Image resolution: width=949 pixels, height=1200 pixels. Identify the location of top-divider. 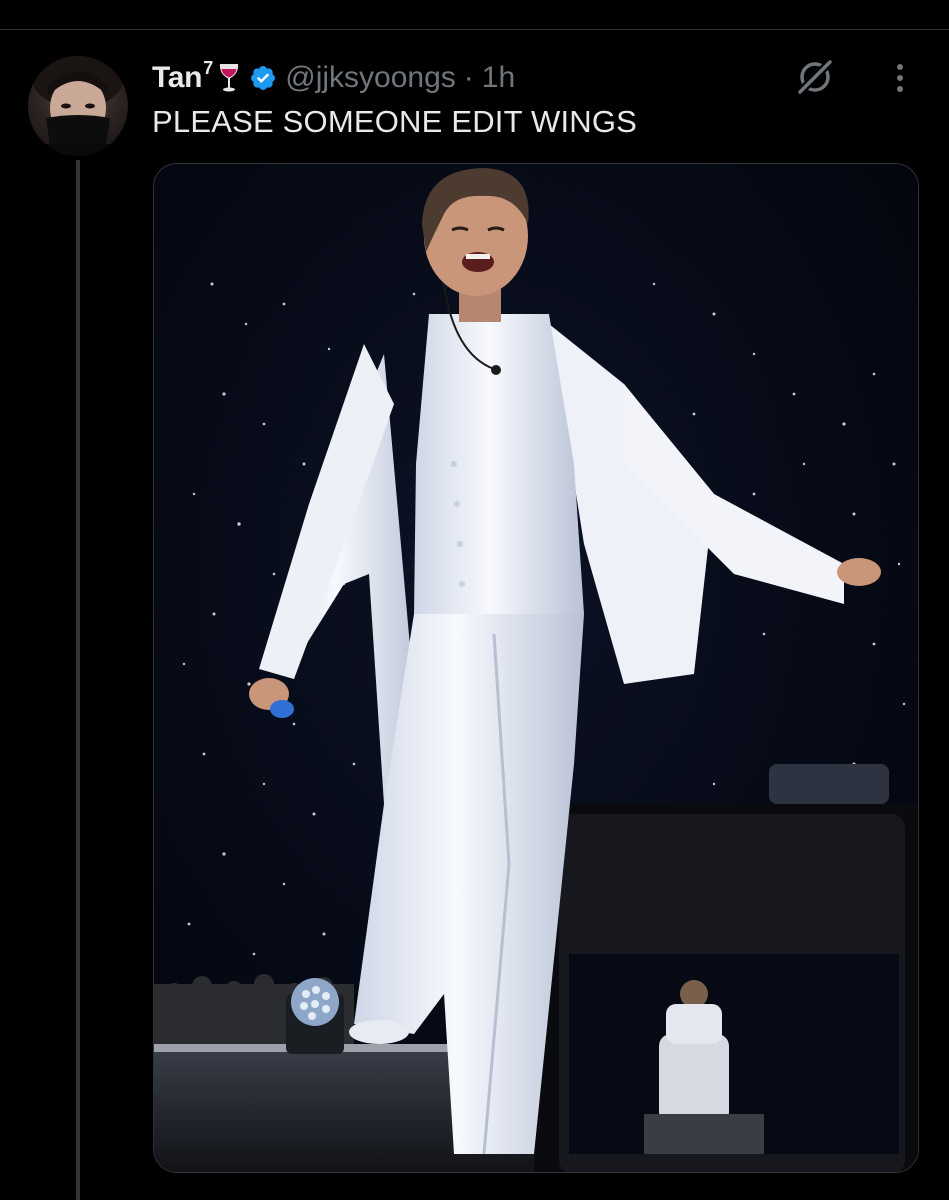
(474, 15).